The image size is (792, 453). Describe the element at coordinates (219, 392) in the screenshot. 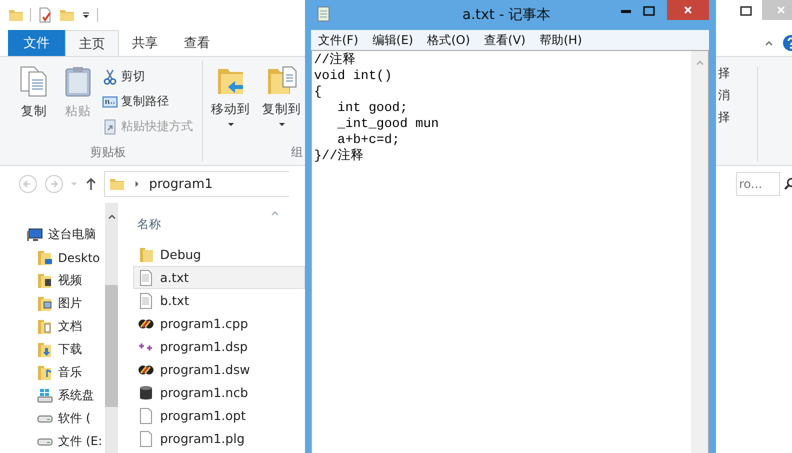

I see `file-item: program1.ncb` at that location.